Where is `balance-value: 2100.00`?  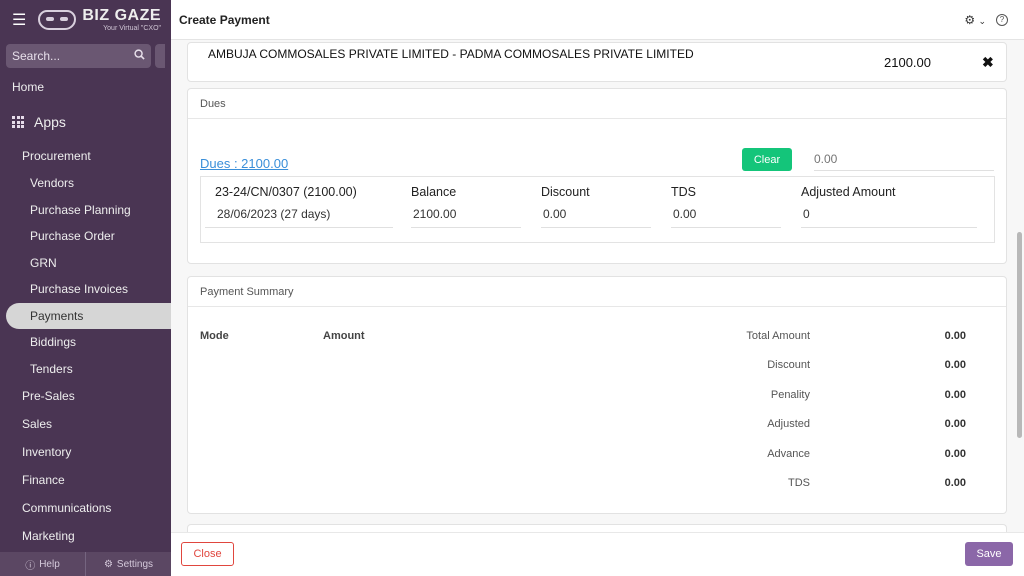 balance-value: 2100.00 is located at coordinates (466, 217).